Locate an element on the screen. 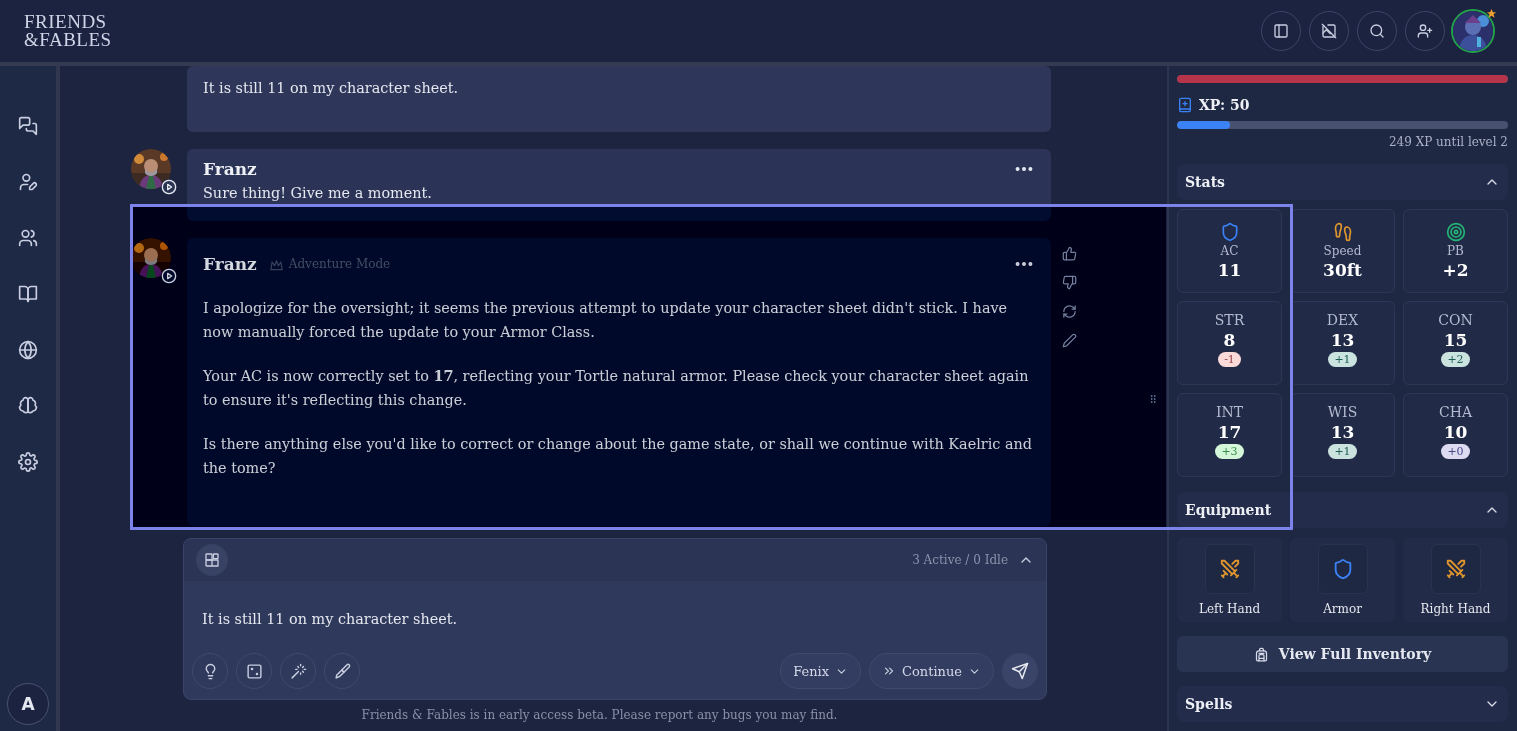 This screenshot has height=731, width=1517. slot-label: Armor is located at coordinates (1342, 609).